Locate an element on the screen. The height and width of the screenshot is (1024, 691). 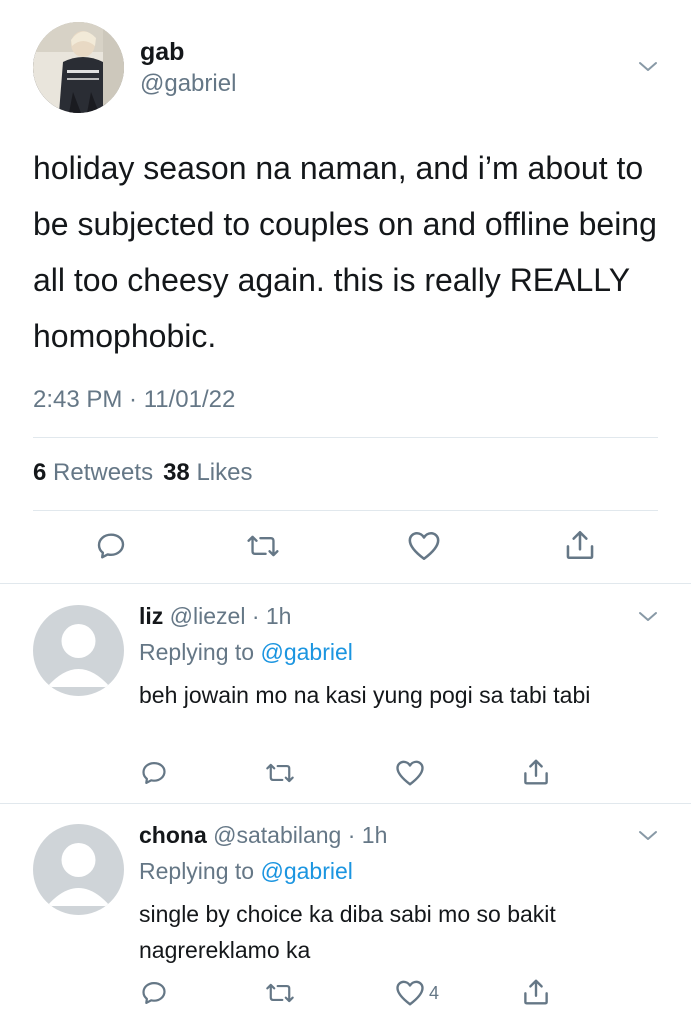
reply-author: liz @liezel · 1h is located at coordinates (215, 616).